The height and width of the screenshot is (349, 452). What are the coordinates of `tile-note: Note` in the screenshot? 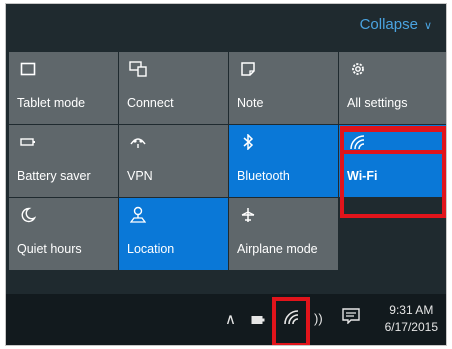 It's located at (283, 88).